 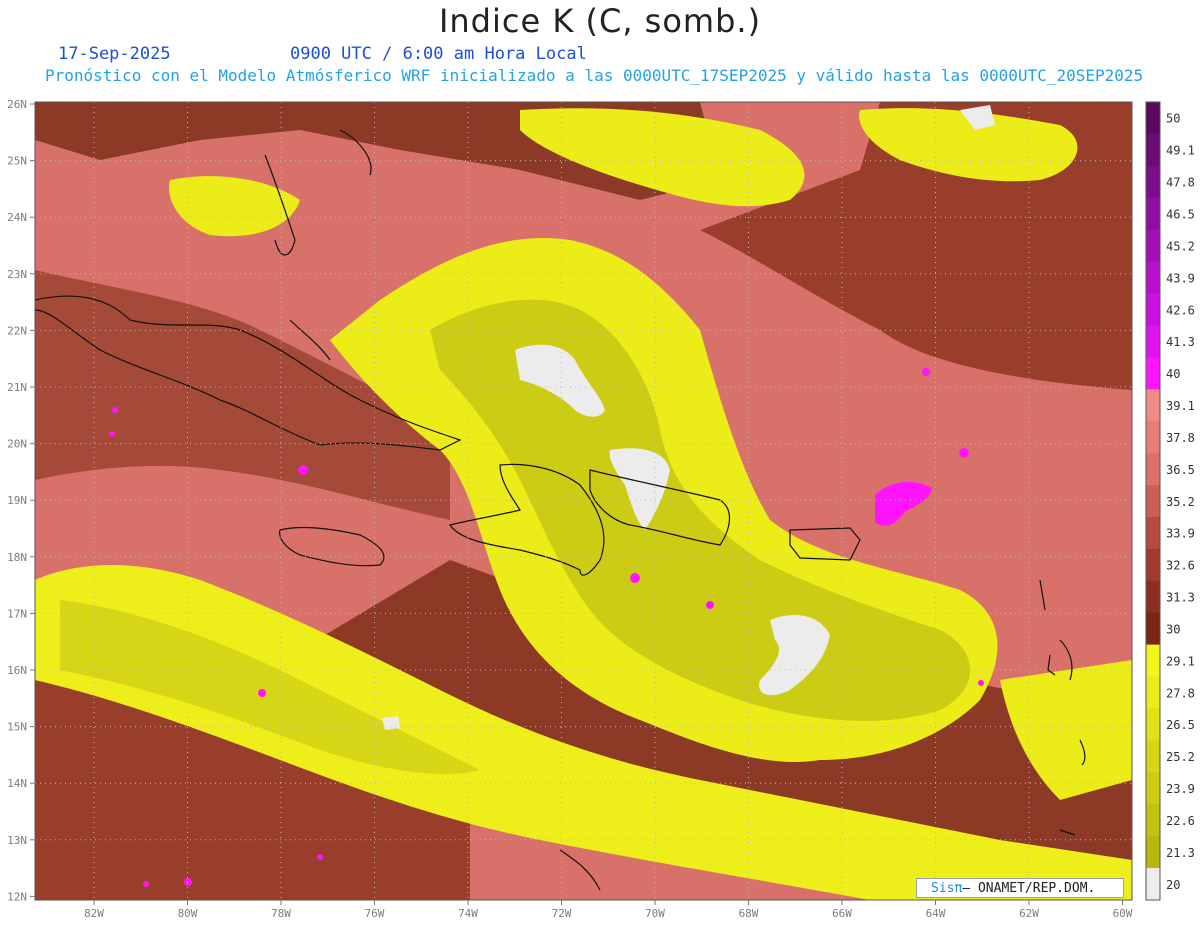 I want to click on colorbar-label: 46.5, so click(x=1180, y=215).